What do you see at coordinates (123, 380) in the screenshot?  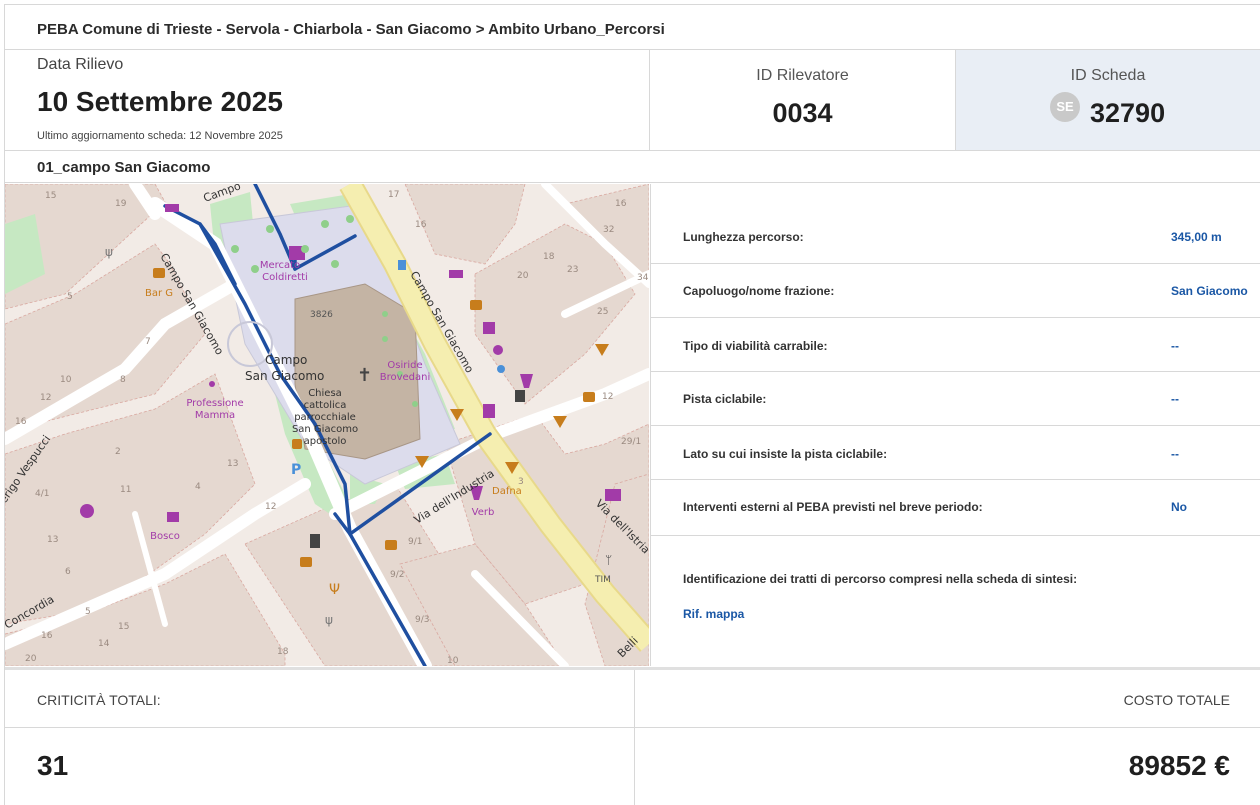 I see `svg-text: 8` at bounding box center [123, 380].